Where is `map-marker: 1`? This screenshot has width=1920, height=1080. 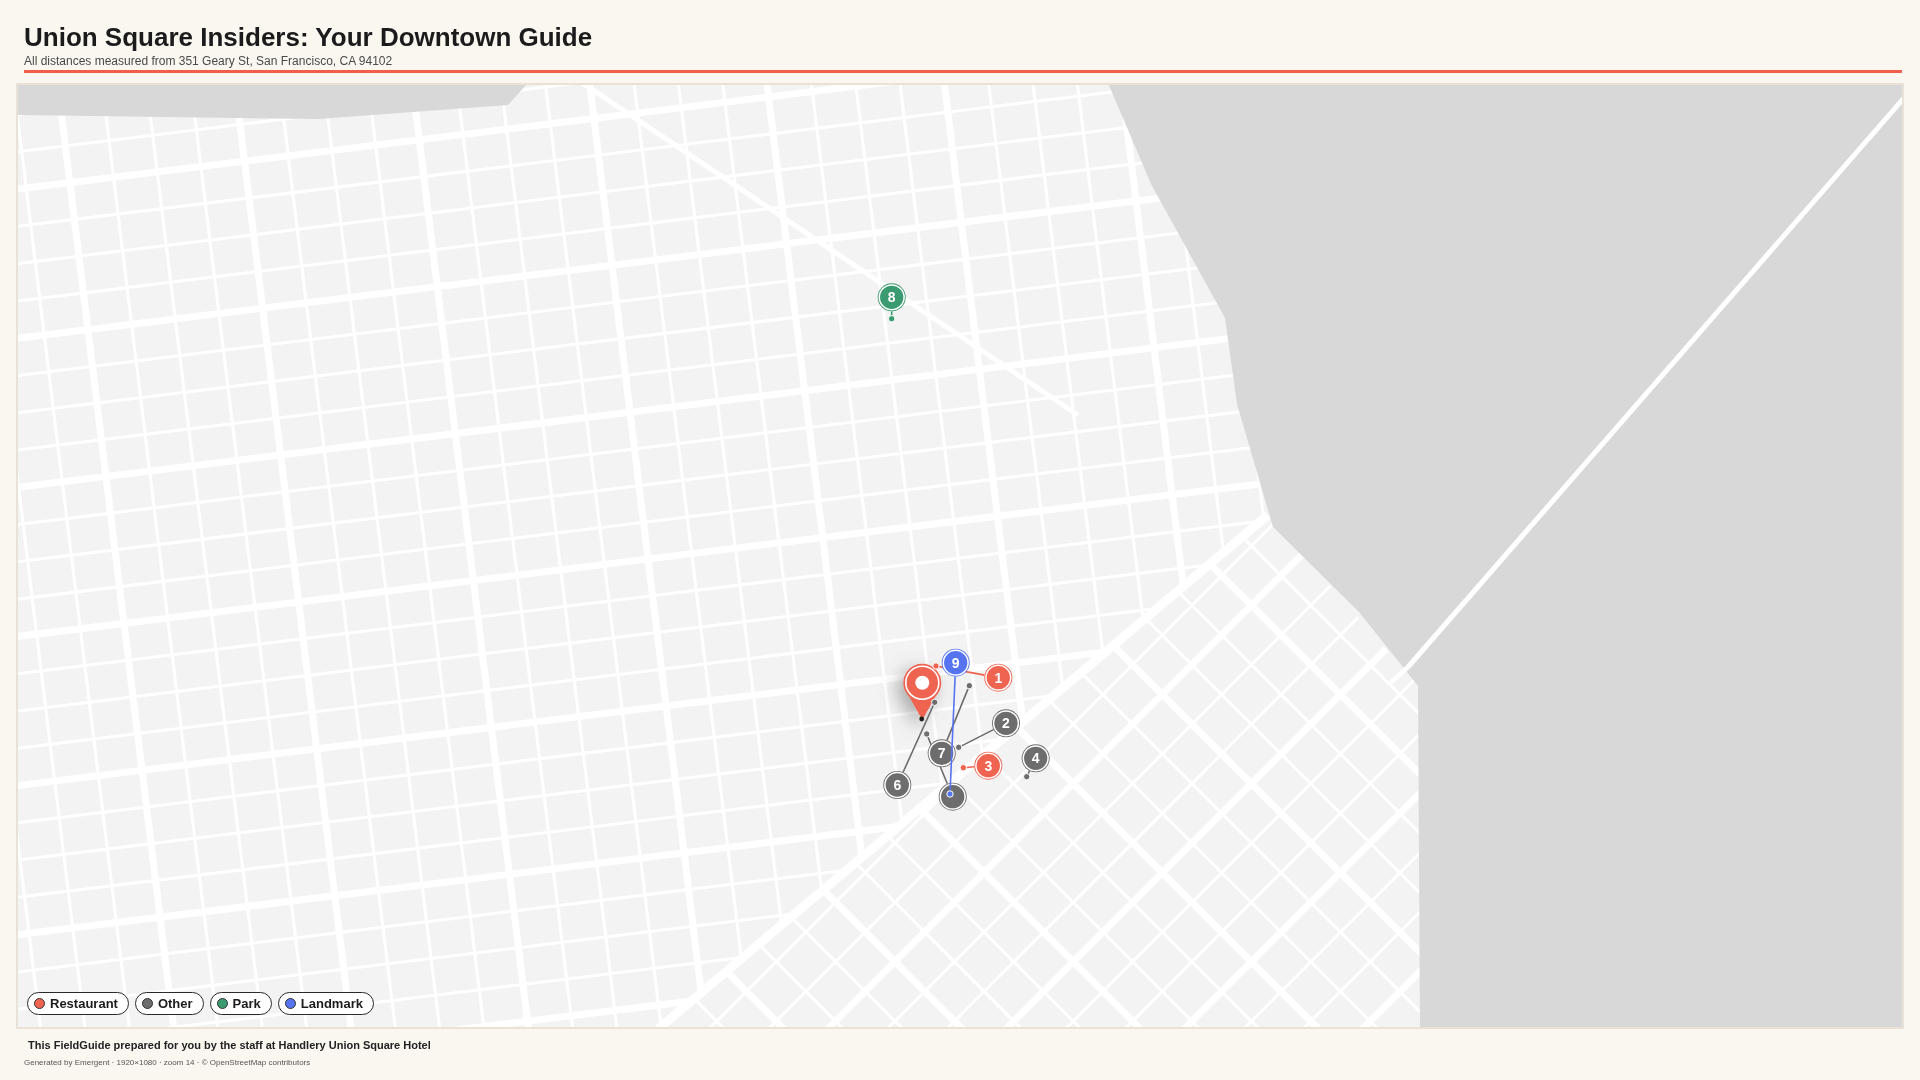
map-marker: 1 is located at coordinates (998, 677).